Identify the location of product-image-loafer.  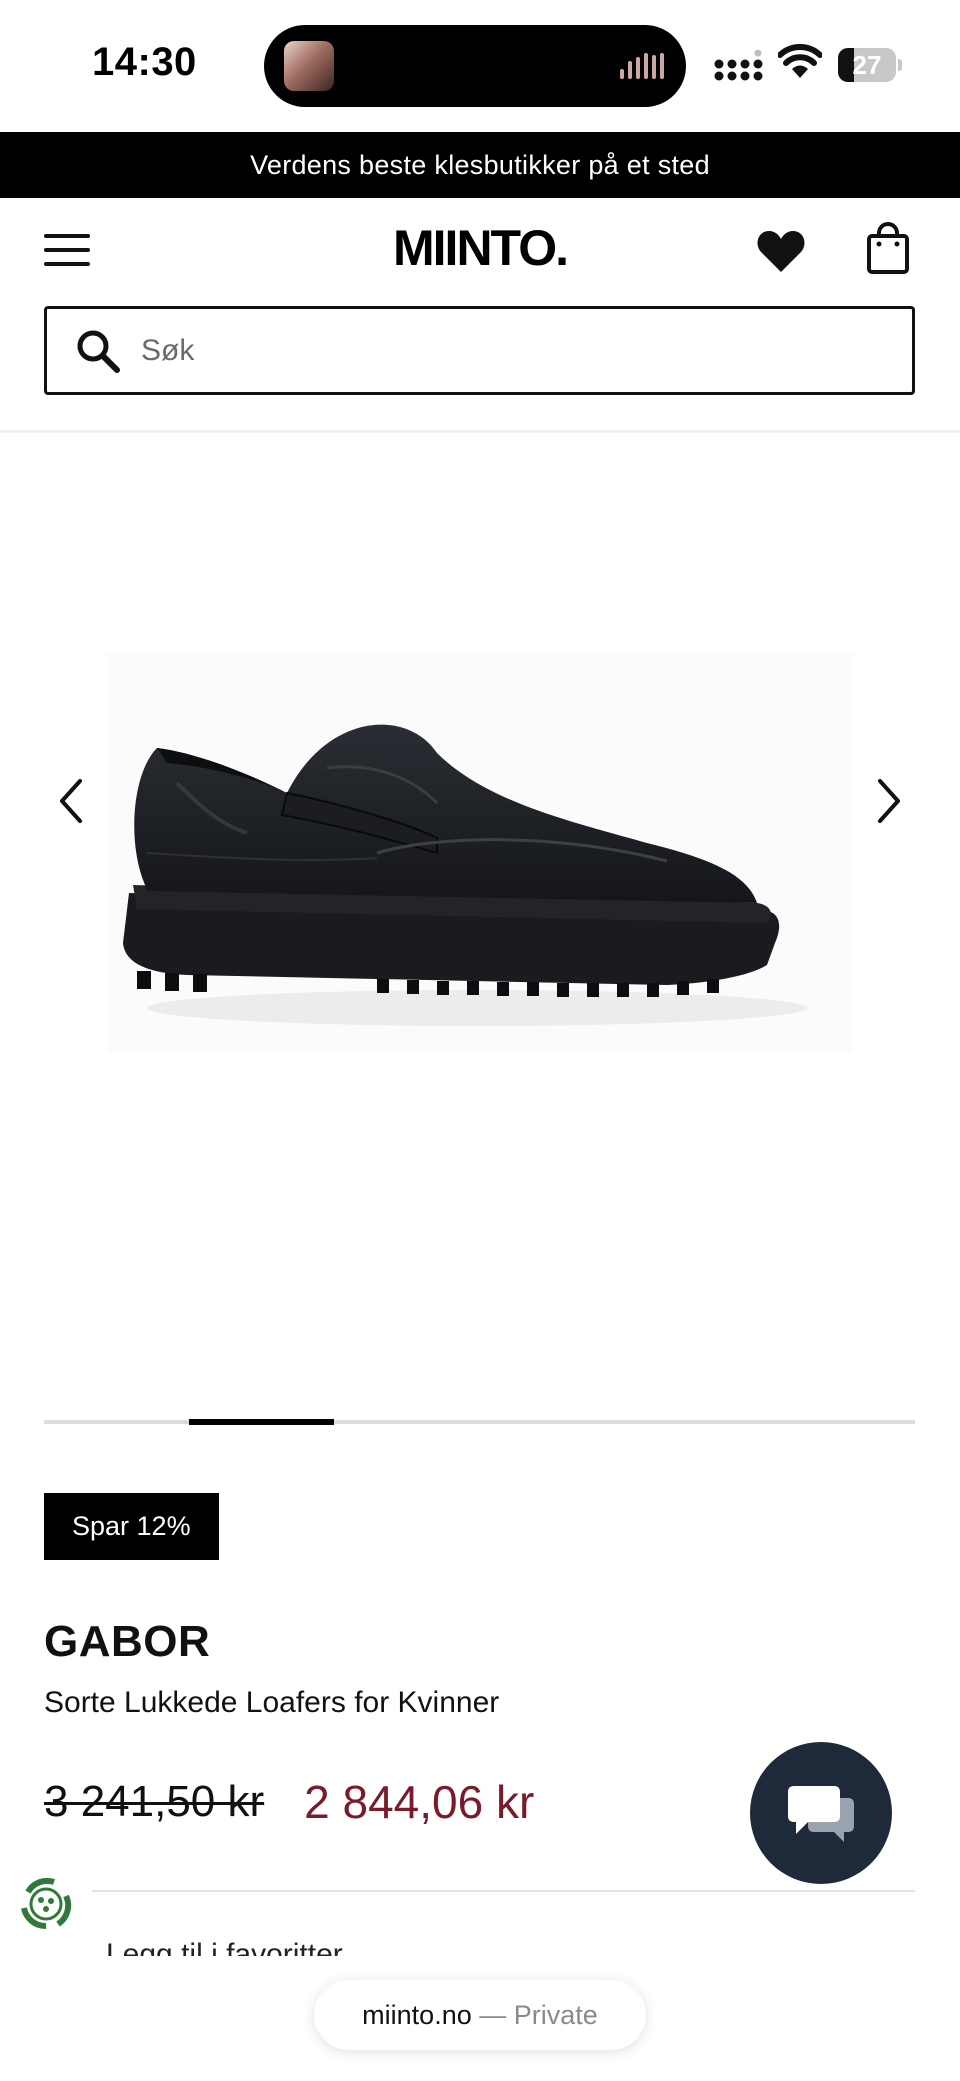
(479, 853).